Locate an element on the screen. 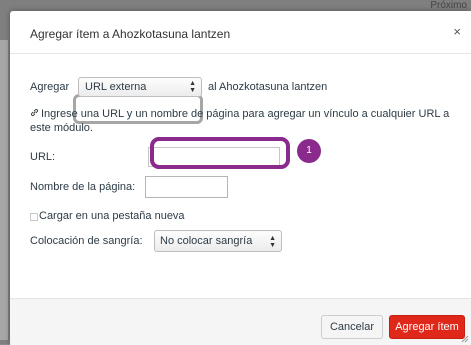 The width and height of the screenshot is (471, 345). link-icon is located at coordinates (34, 112).